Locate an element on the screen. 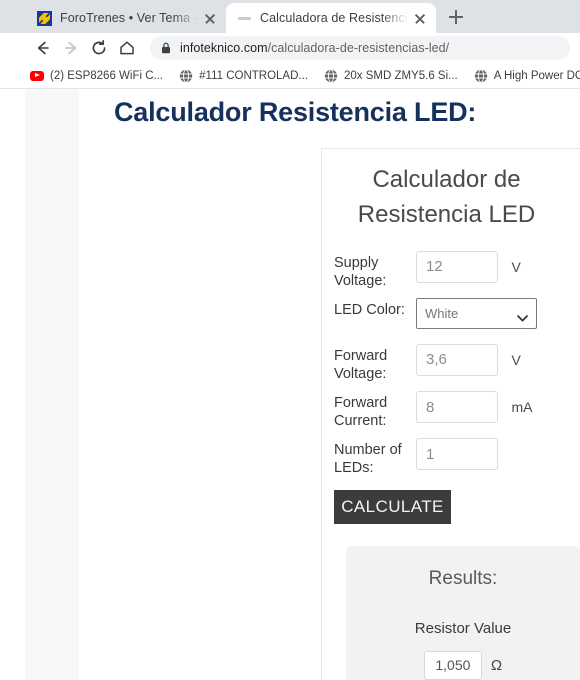  results-title: Results: is located at coordinates (463, 578).